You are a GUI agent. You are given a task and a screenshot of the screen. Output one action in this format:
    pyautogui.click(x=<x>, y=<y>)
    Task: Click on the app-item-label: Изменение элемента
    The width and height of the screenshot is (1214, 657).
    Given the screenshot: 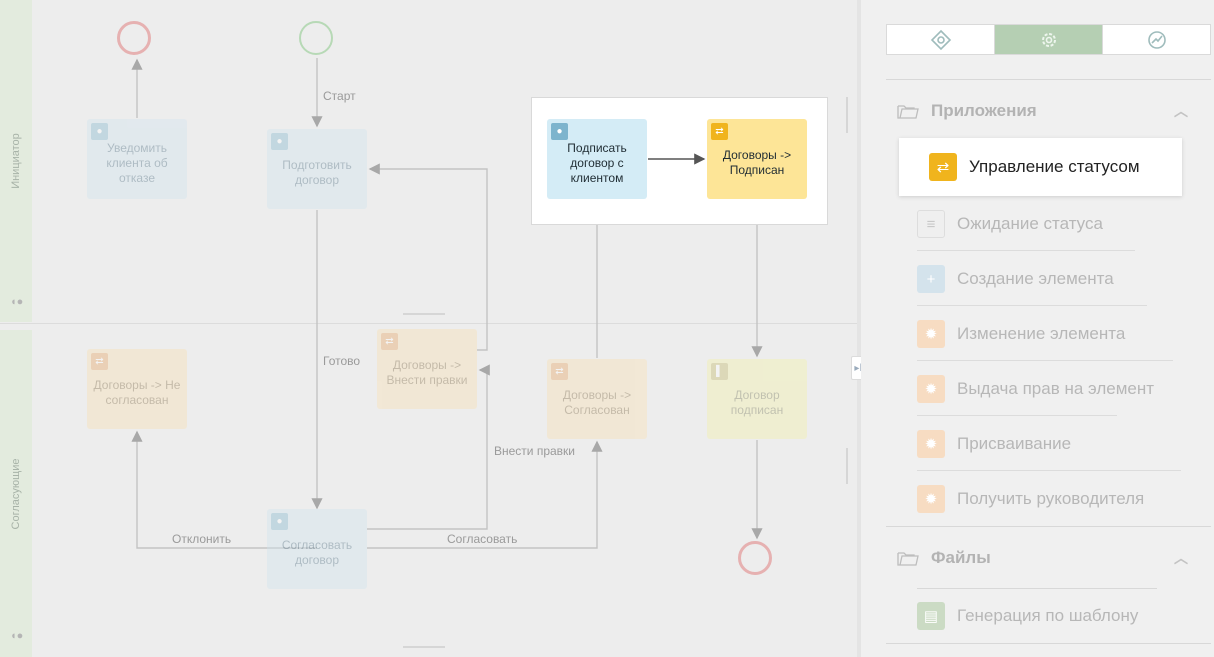 What is the action you would take?
    pyautogui.click(x=1041, y=333)
    